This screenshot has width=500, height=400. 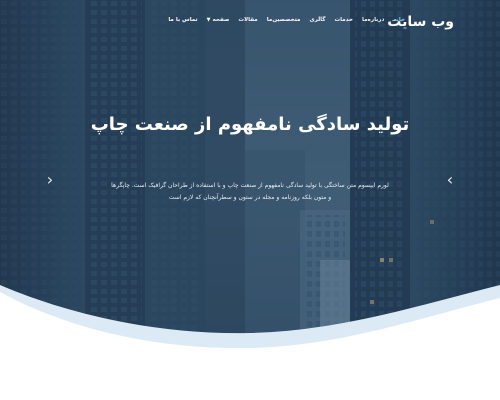 I want to click on nav-item-pages-dropdown: صفحه ▼, so click(x=218, y=20).